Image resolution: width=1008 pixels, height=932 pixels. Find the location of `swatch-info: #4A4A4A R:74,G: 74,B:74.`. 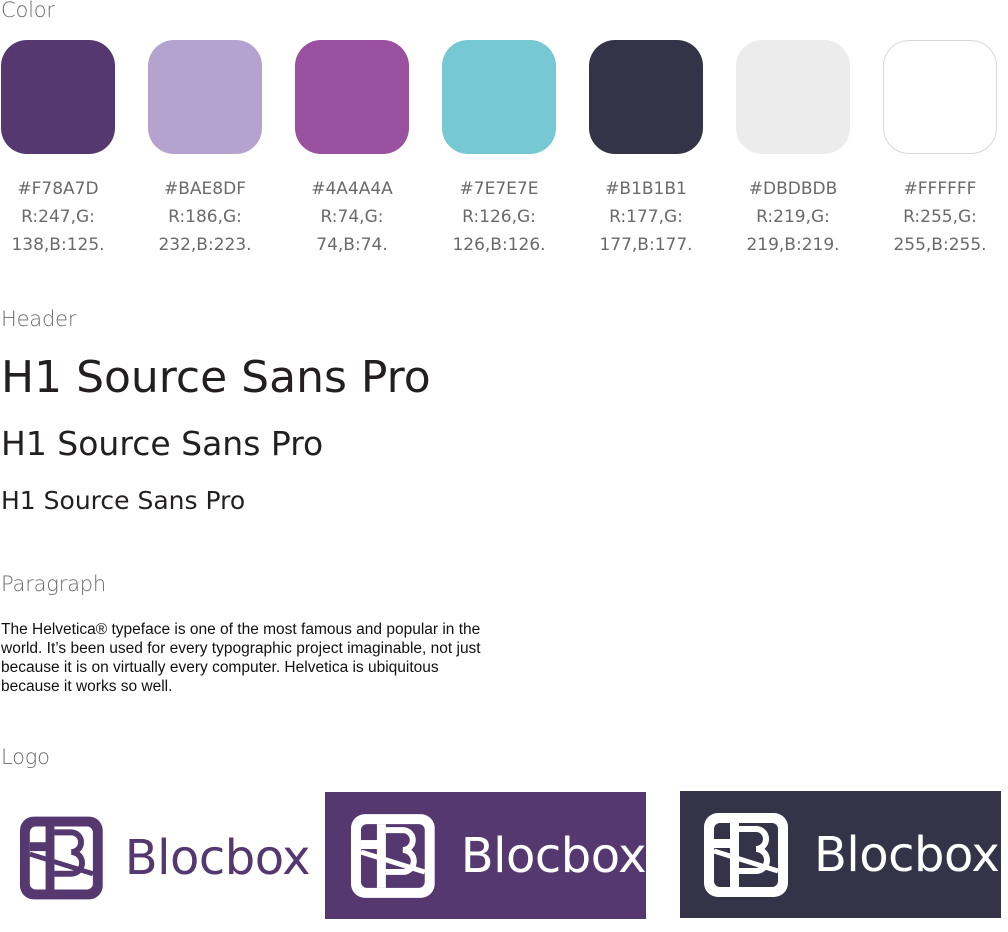

swatch-info: #4A4A4A R:74,G: 74,B:74. is located at coordinates (352, 217).